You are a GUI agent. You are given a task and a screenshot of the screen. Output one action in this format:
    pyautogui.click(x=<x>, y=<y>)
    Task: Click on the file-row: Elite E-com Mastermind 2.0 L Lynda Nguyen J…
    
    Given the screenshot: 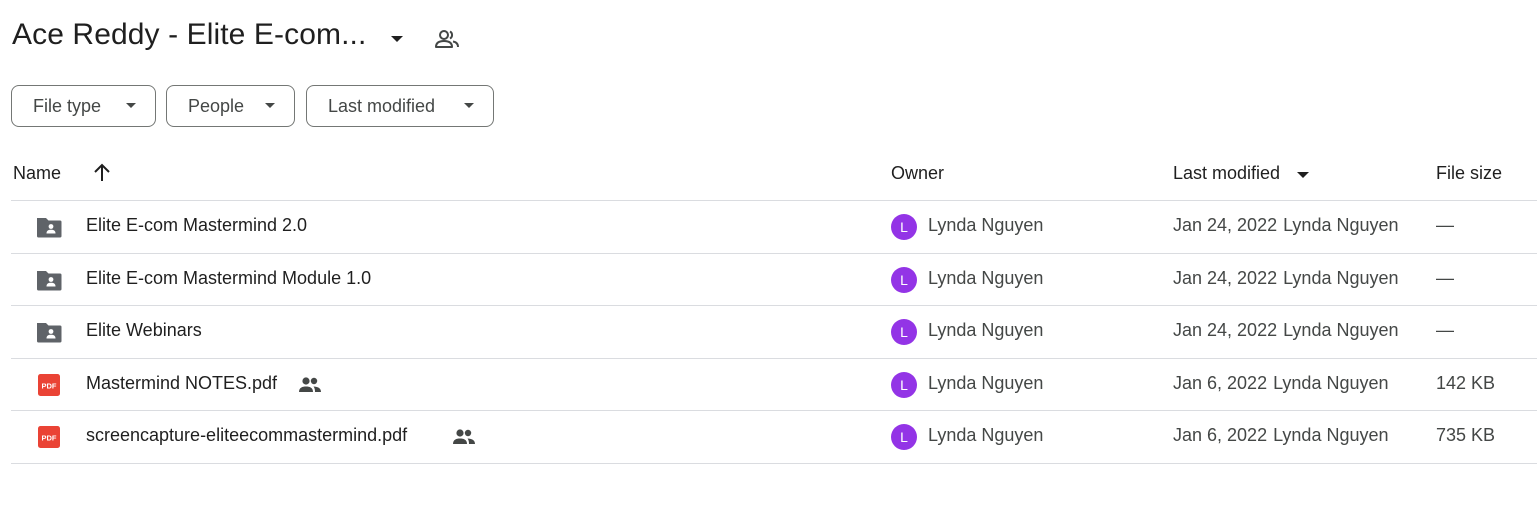 What is the action you would take?
    pyautogui.click(x=774, y=226)
    